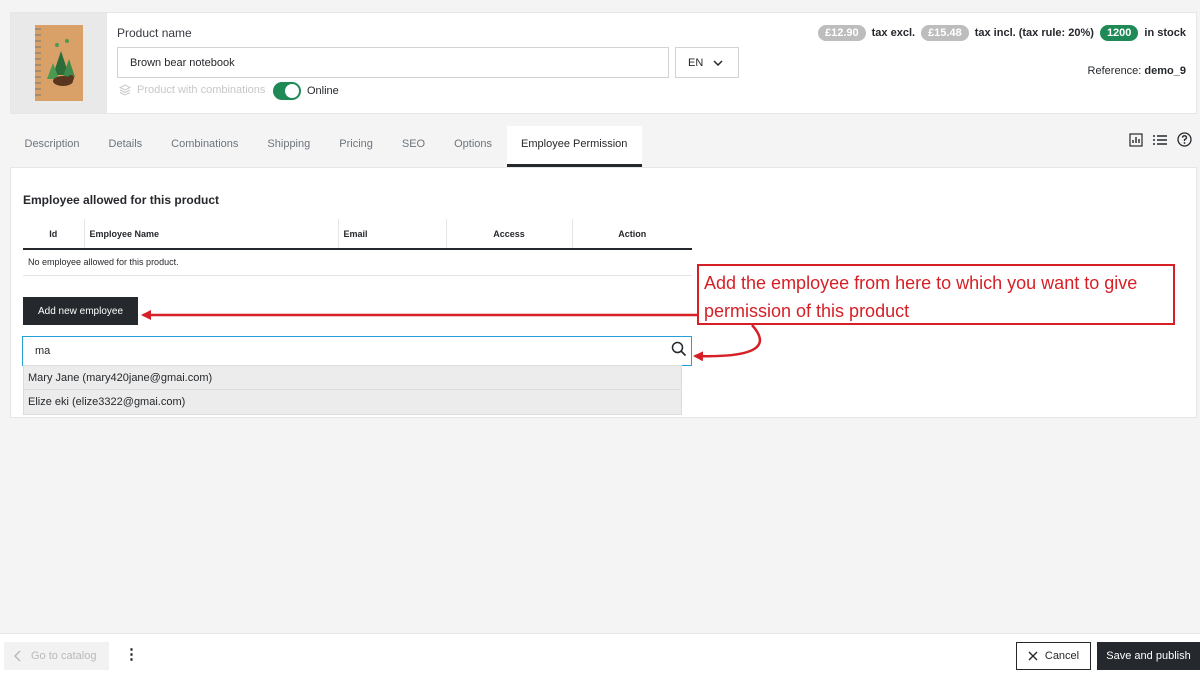 The height and width of the screenshot is (675, 1200). What do you see at coordinates (131, 655) in the screenshot?
I see `more-options-icon: ⋮` at bounding box center [131, 655].